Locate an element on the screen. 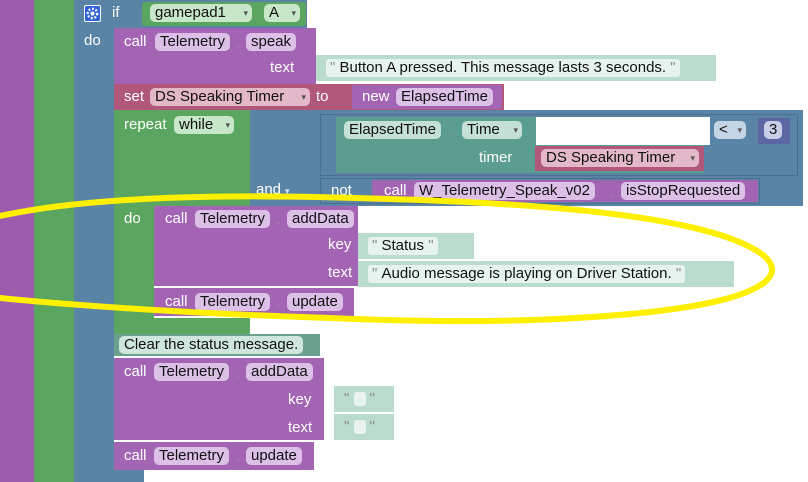  timer-variable-text: DS Speaking Timer is located at coordinates (611, 157).